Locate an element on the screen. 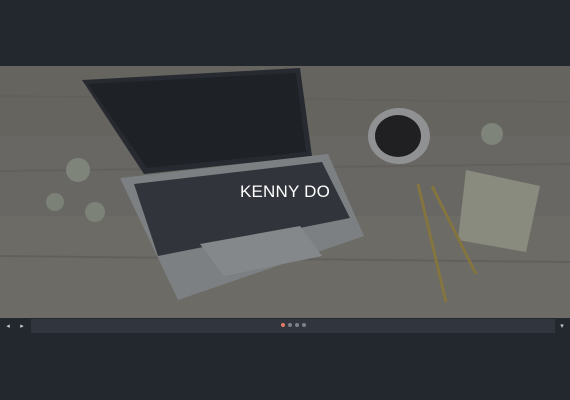 The image size is (570, 400). pagination-dots is located at coordinates (293, 325).